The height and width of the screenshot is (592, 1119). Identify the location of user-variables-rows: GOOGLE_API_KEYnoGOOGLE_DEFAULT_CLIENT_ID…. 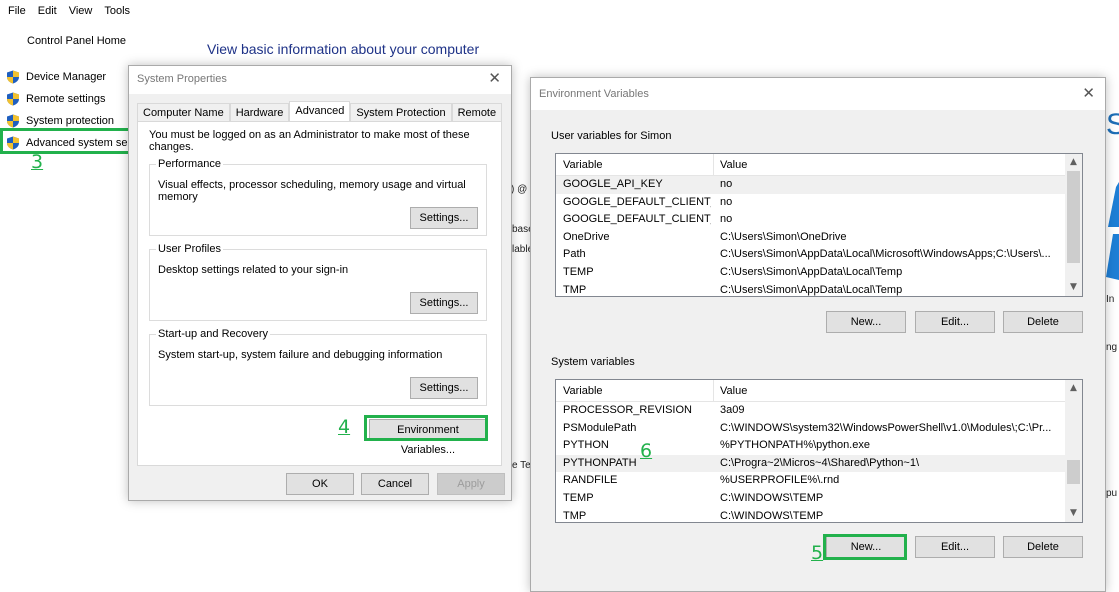
(819, 236).